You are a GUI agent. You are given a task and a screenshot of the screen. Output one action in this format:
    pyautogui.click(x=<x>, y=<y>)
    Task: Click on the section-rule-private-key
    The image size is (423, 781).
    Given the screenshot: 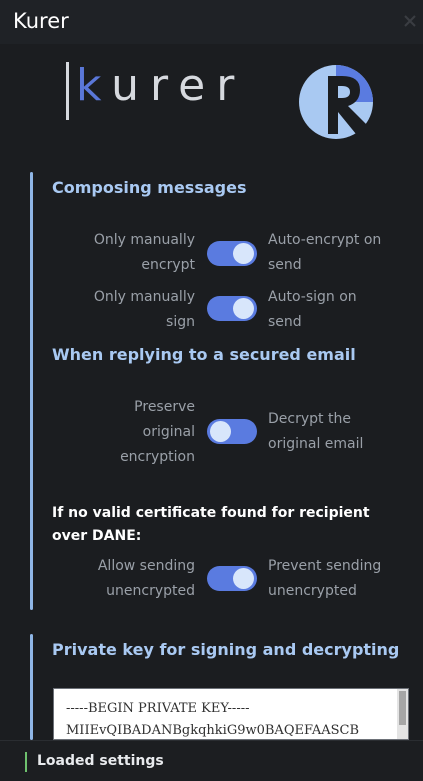 What is the action you would take?
    pyautogui.click(x=31, y=687)
    